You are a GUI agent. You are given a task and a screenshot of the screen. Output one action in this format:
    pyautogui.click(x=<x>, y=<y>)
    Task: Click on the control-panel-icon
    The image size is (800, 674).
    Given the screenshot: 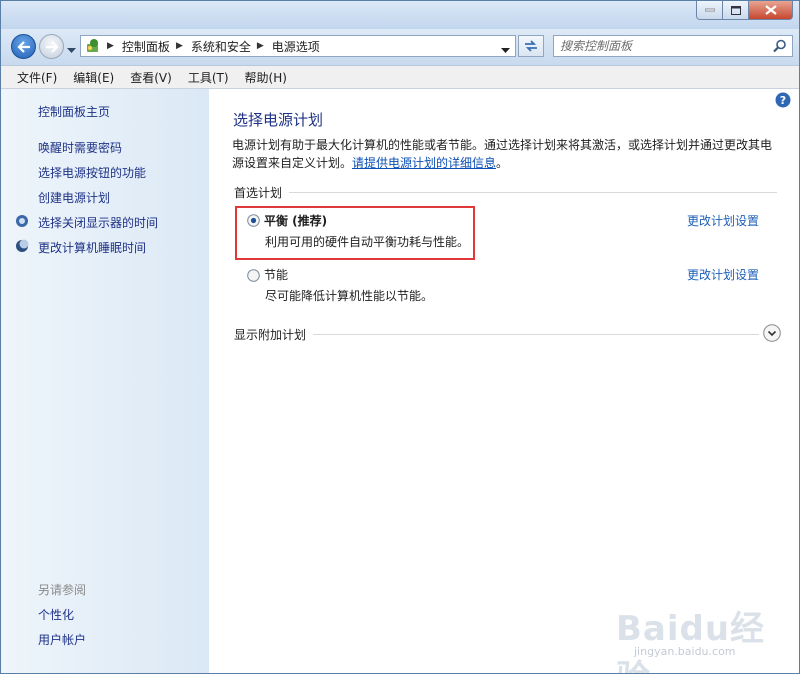 What is the action you would take?
    pyautogui.click(x=92, y=45)
    